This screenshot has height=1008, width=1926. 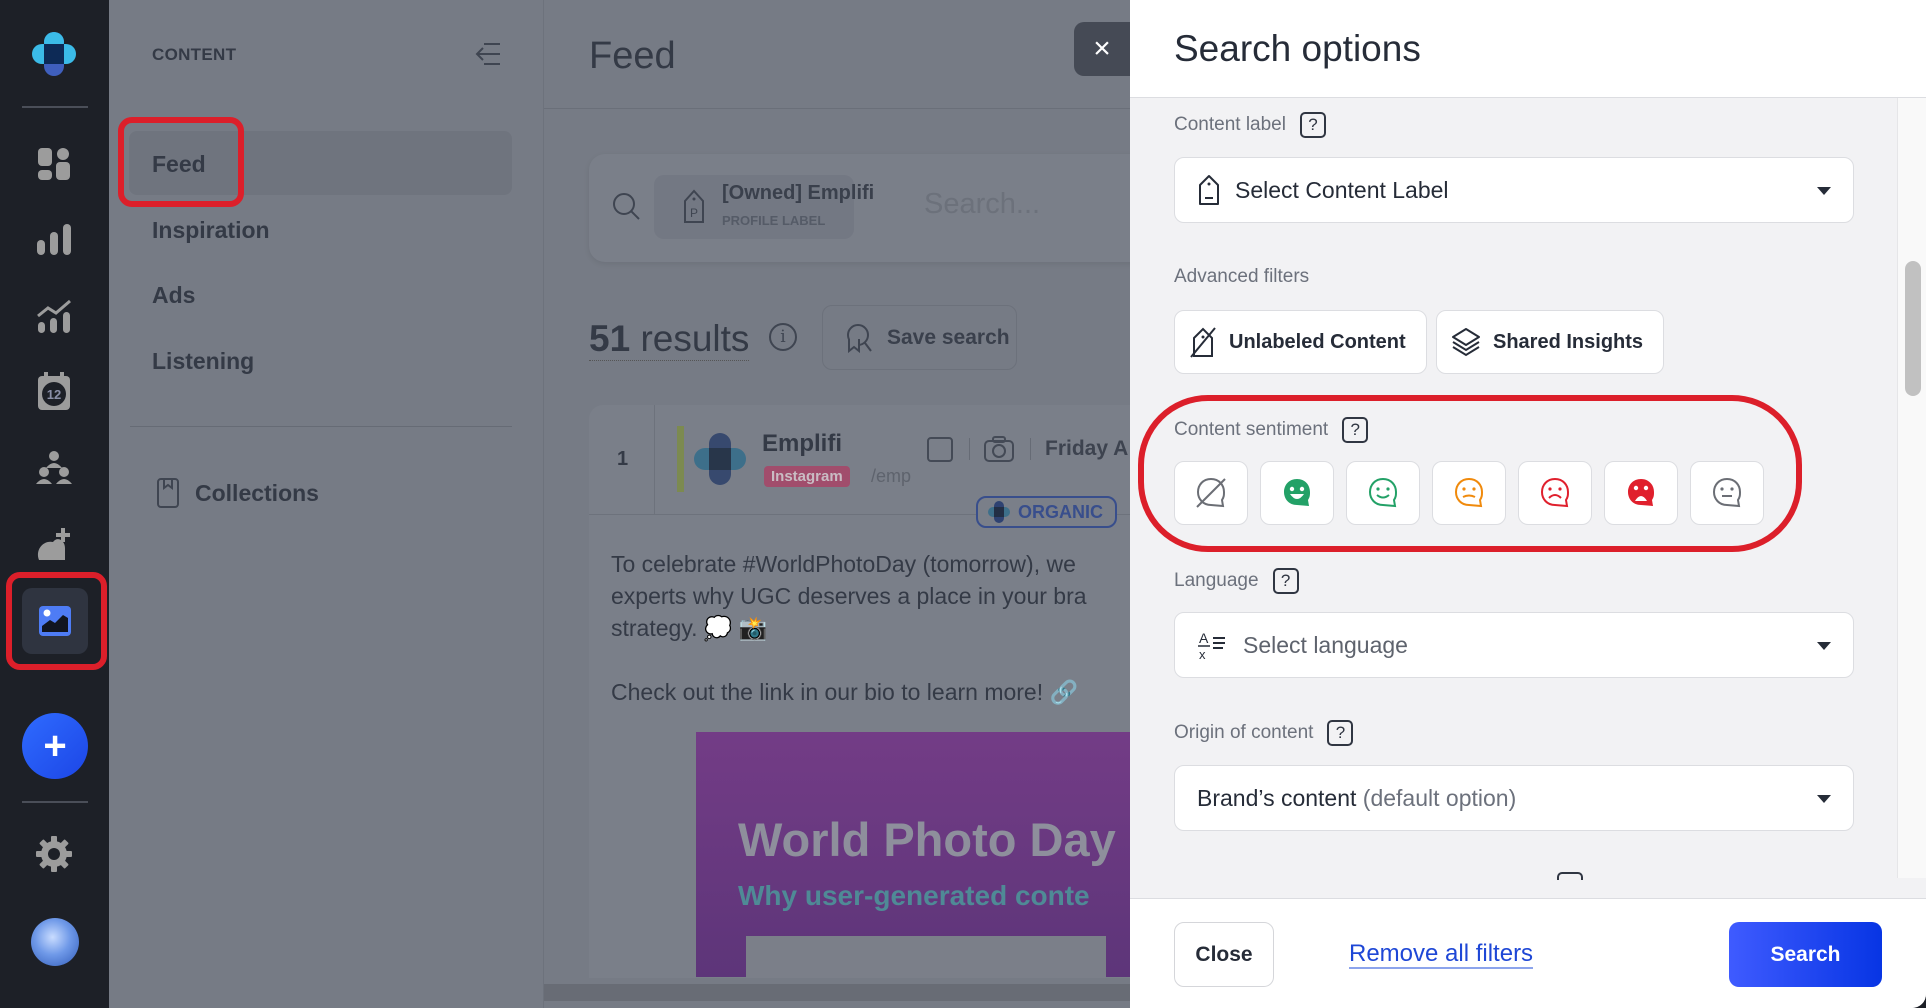 I want to click on profile-color-bar, so click(x=680, y=459).